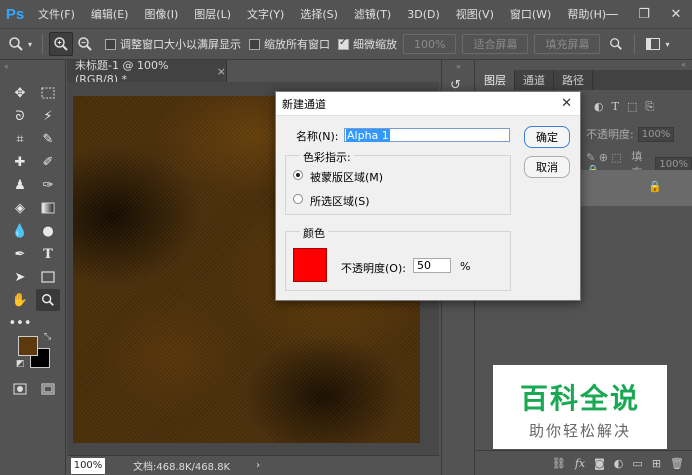 This screenshot has height=475, width=692. What do you see at coordinates (48, 162) in the screenshot?
I see `brush-tool-icon: ✐` at bounding box center [48, 162].